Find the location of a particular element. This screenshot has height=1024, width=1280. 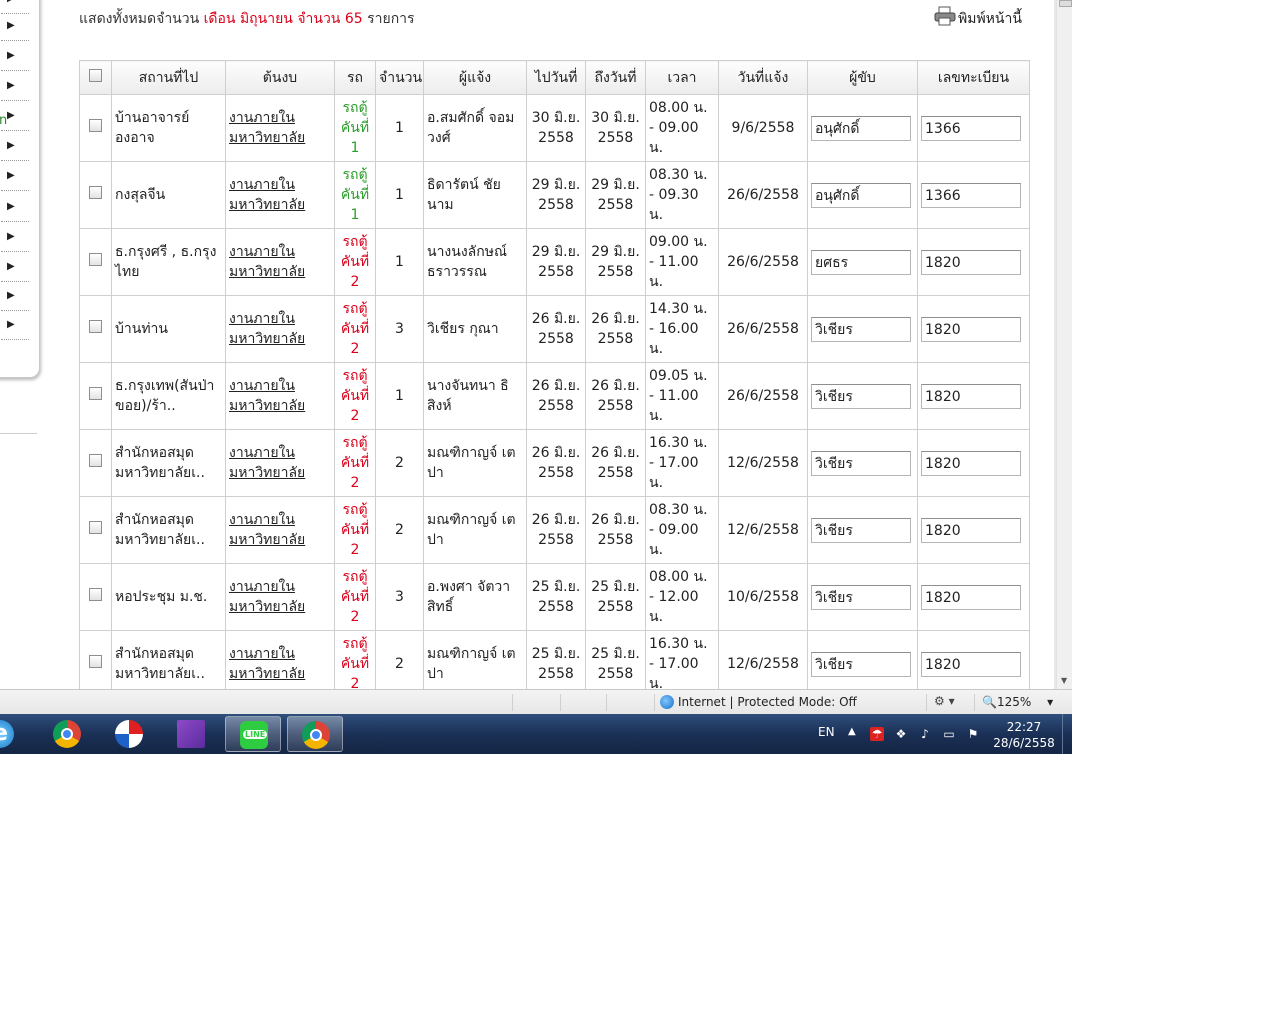

antivirus-tray-icon: ☂ is located at coordinates (877, 734).